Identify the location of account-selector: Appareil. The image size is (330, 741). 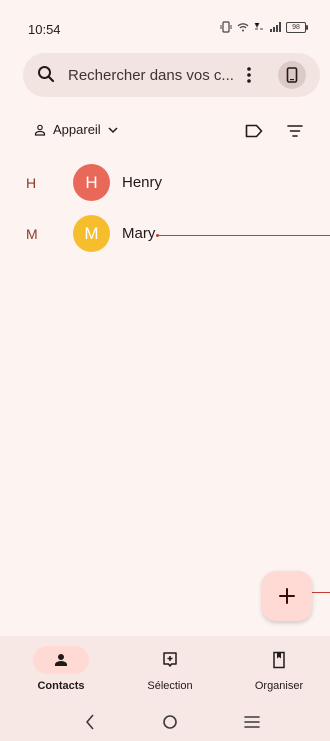
(76, 129).